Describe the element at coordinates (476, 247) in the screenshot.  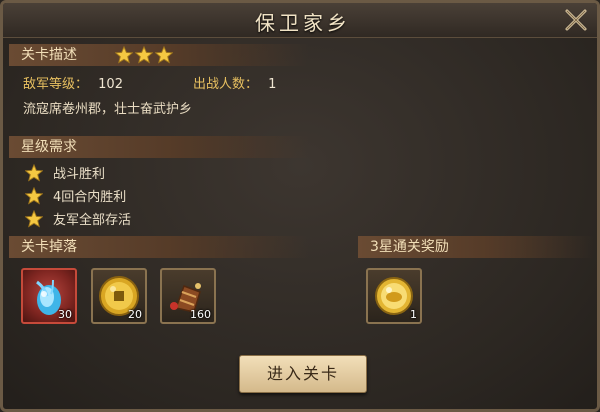
I see `reward-header: 3星通关奖励` at that location.